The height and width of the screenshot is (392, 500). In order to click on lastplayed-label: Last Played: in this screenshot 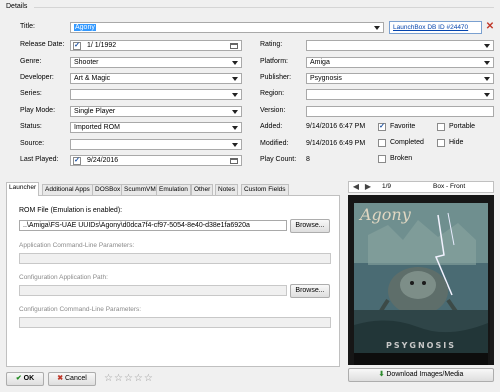, I will do `click(39, 159)`.